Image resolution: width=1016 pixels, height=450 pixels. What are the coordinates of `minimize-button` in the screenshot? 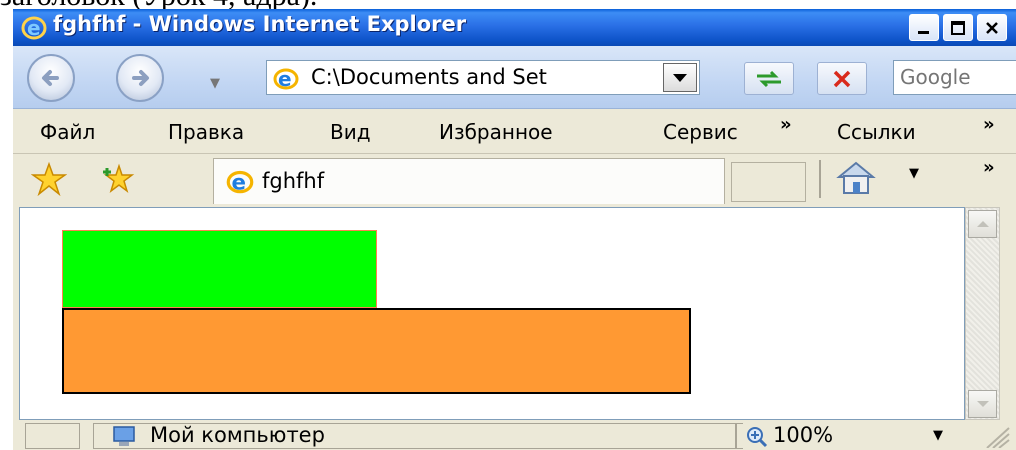 It's located at (924, 27).